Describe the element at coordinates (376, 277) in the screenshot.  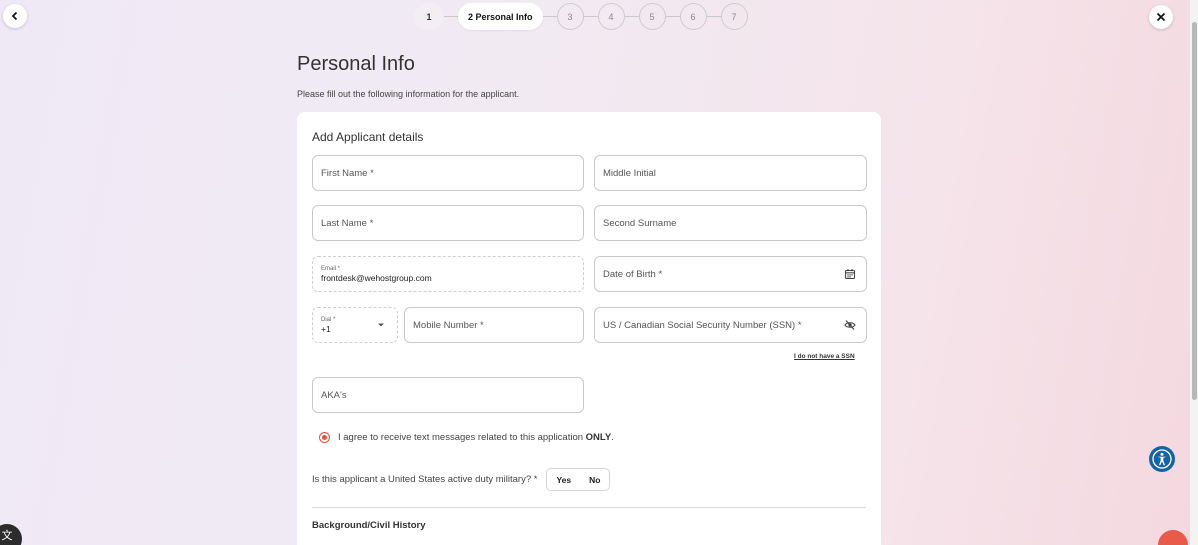
I see `email-value: frontdesk@wehostgroup.com` at that location.